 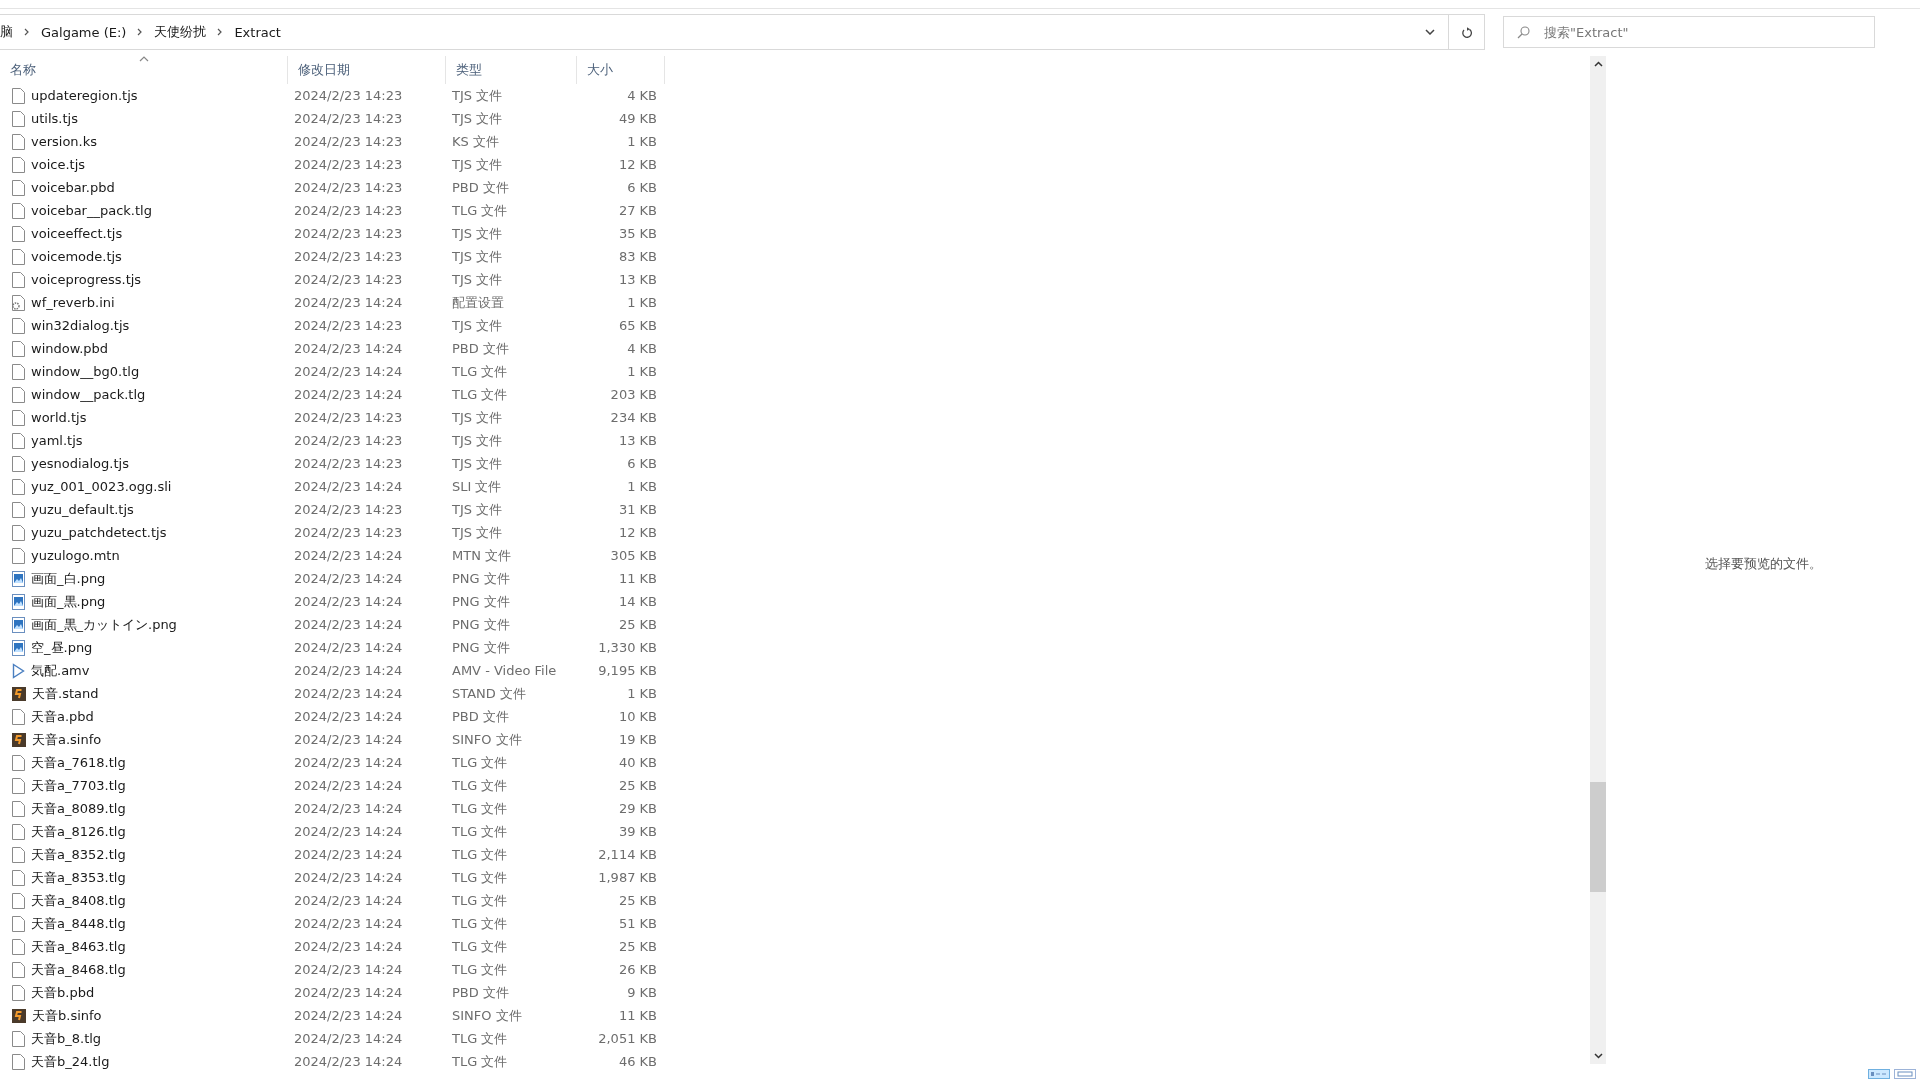 What do you see at coordinates (1598, 560) in the screenshot?
I see `scrollbar` at bounding box center [1598, 560].